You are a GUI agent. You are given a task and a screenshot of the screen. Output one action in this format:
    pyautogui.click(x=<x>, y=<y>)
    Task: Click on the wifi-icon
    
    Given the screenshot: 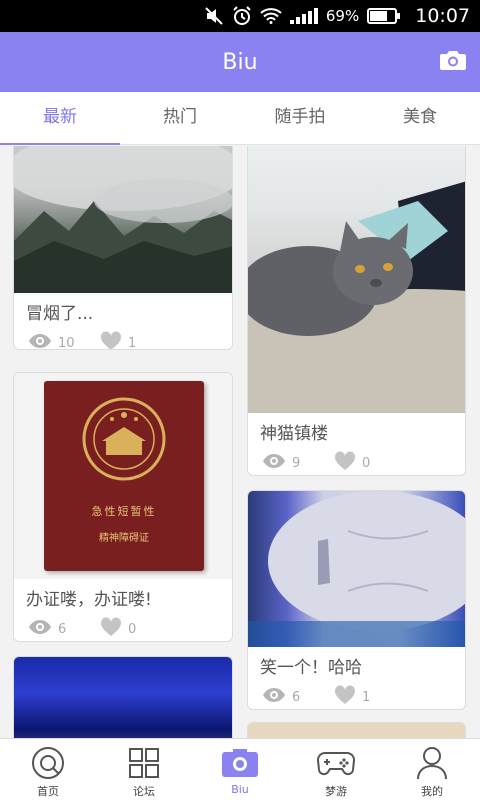 What is the action you would take?
    pyautogui.click(x=271, y=16)
    